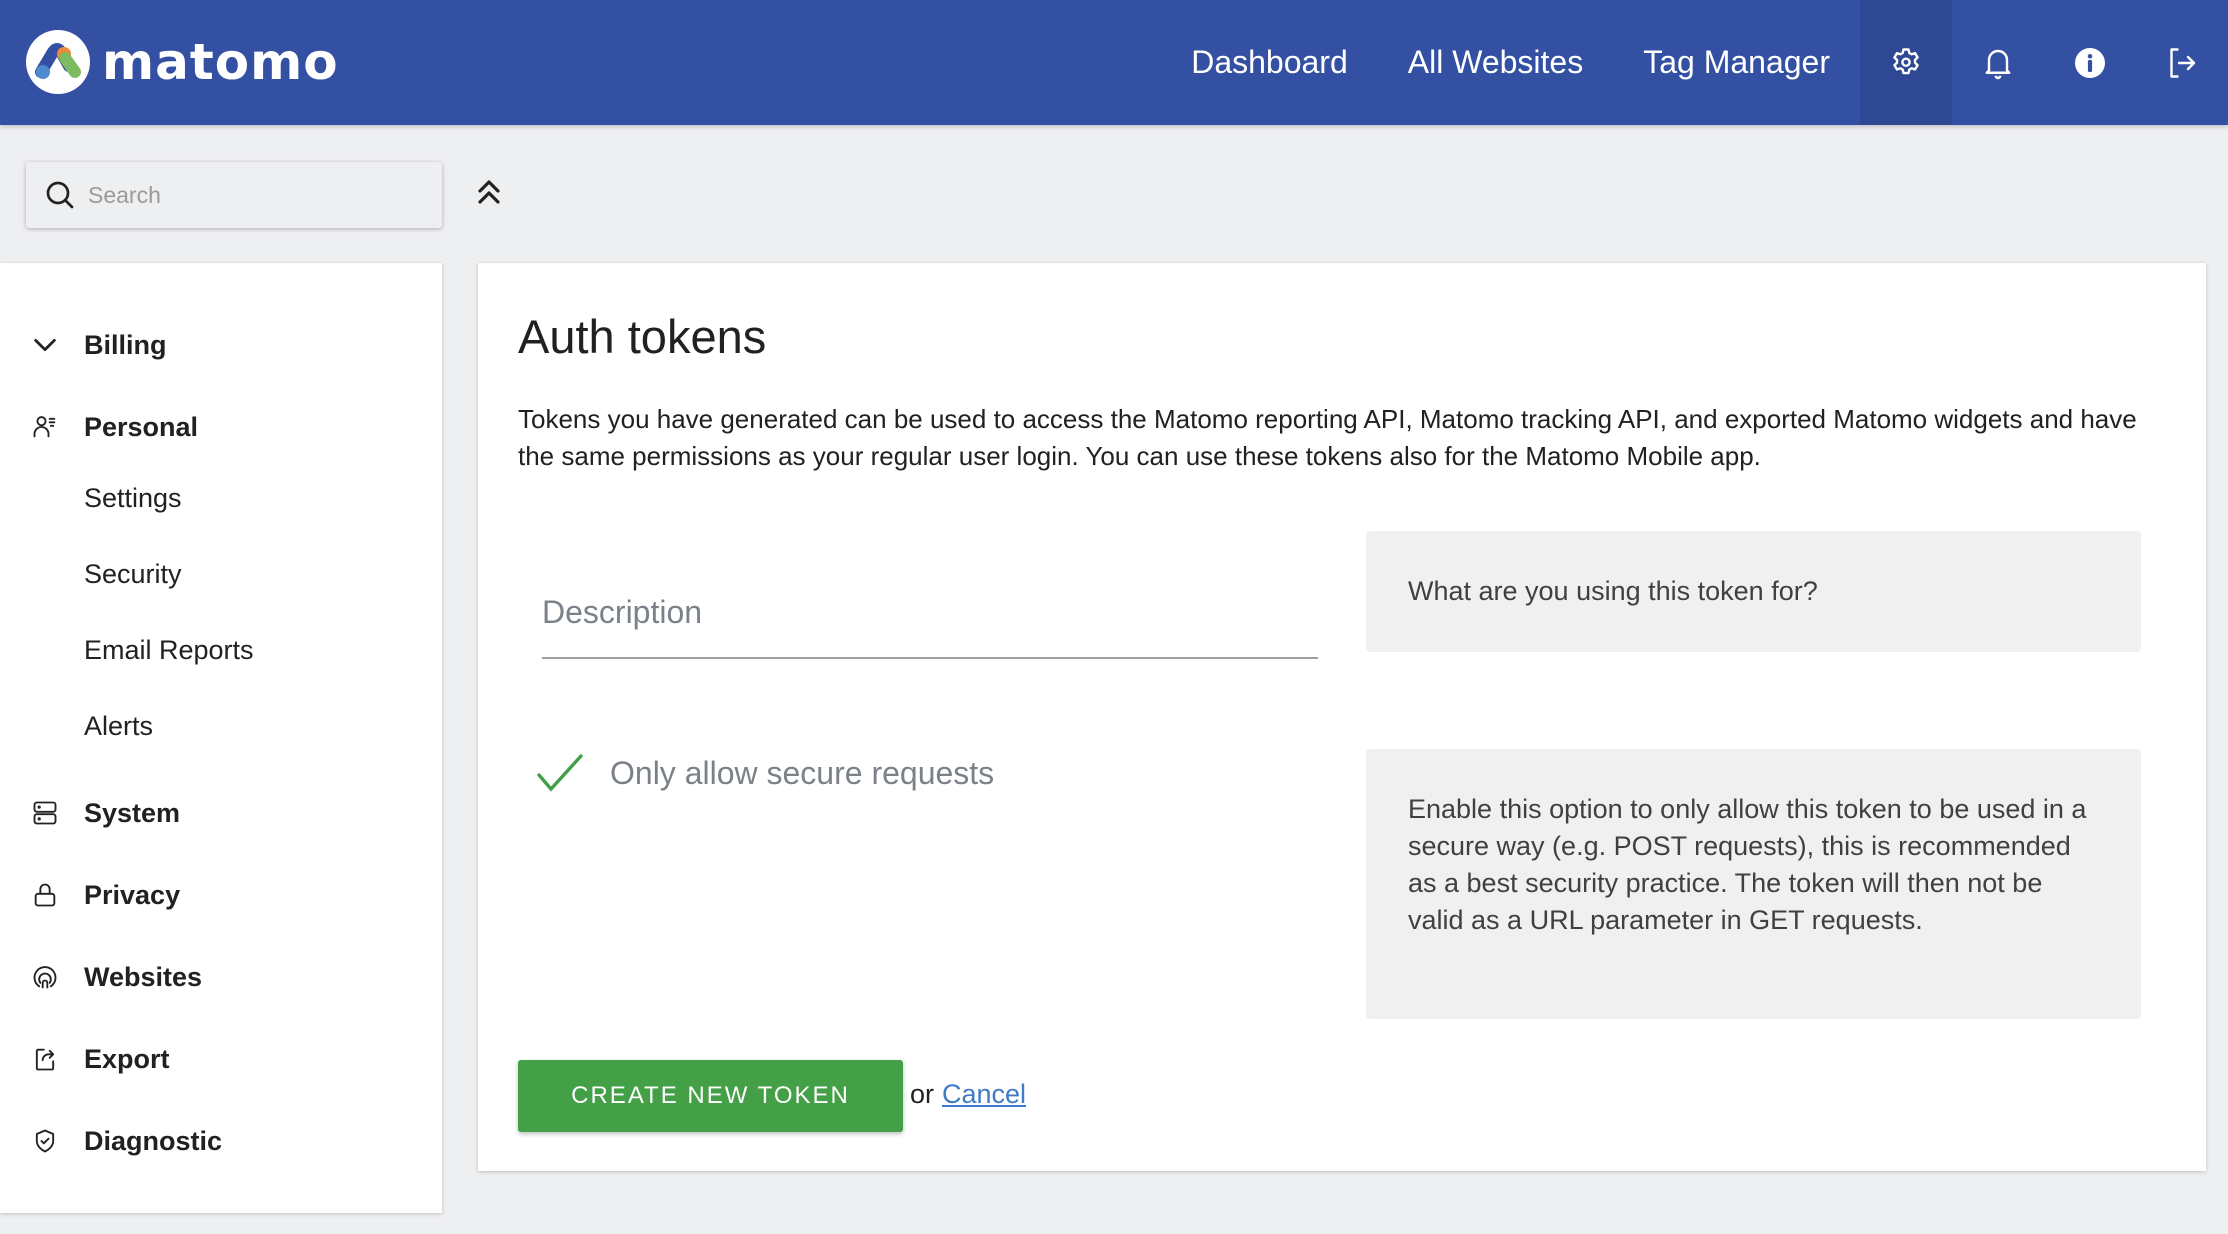  I want to click on nav-dashboard: Dashboard, so click(1269, 62).